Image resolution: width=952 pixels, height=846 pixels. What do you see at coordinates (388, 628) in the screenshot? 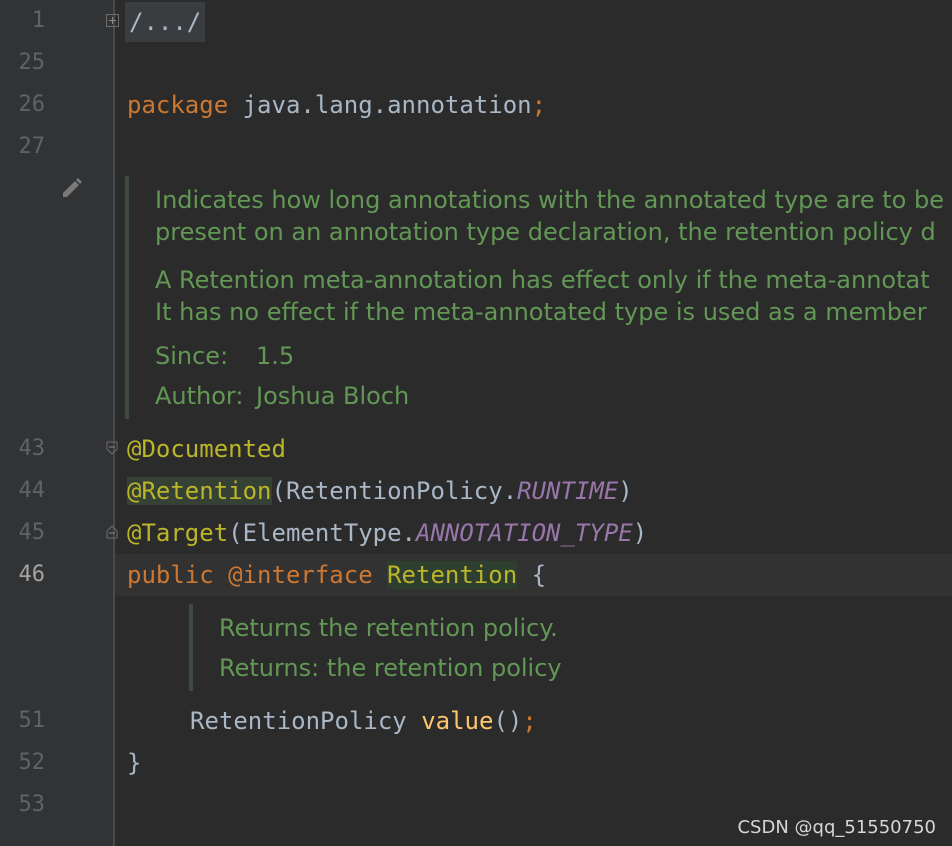
I see `doc-text: Returns the retention policy.` at bounding box center [388, 628].